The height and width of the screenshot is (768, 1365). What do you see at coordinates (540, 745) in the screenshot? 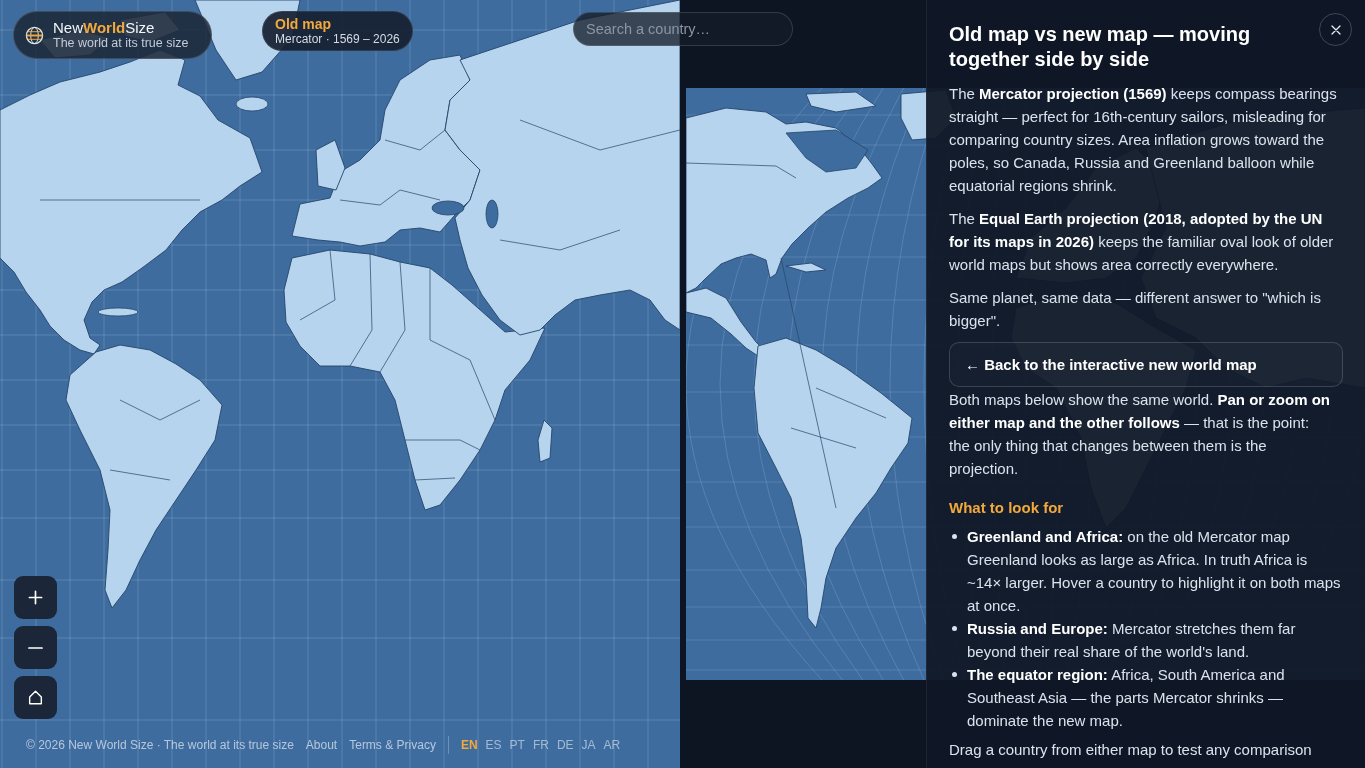
I see `language-link: FR` at bounding box center [540, 745].